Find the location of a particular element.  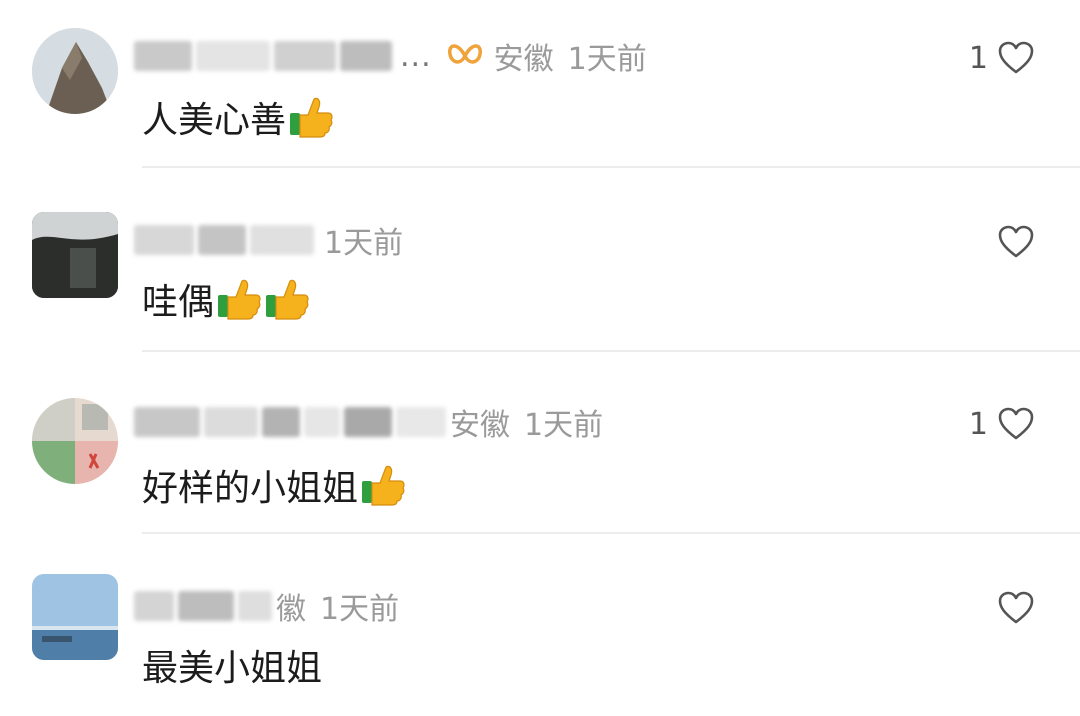

comment-location: 徽 is located at coordinates (291, 609).